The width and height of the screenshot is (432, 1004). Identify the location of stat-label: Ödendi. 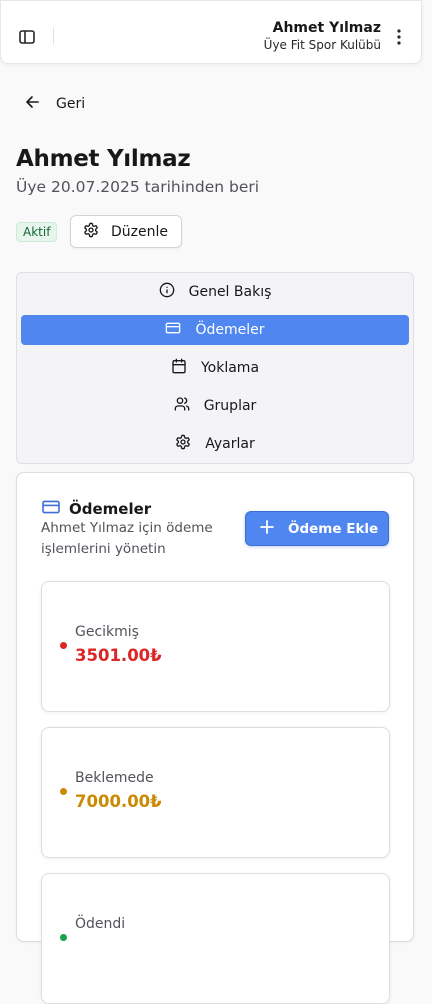
(100, 924).